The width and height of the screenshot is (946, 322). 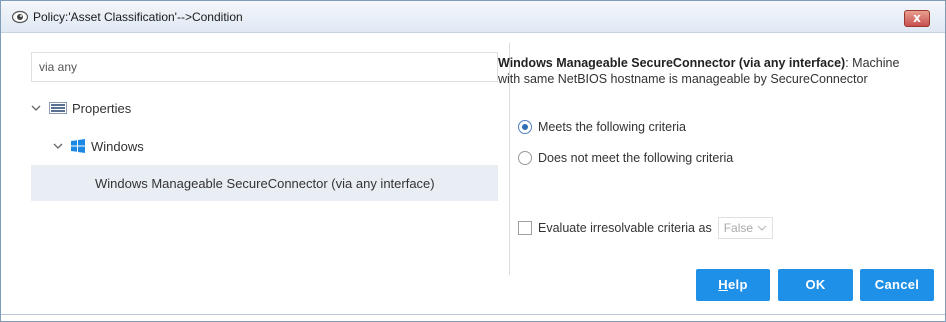 I want to click on search-input, so click(x=264, y=67).